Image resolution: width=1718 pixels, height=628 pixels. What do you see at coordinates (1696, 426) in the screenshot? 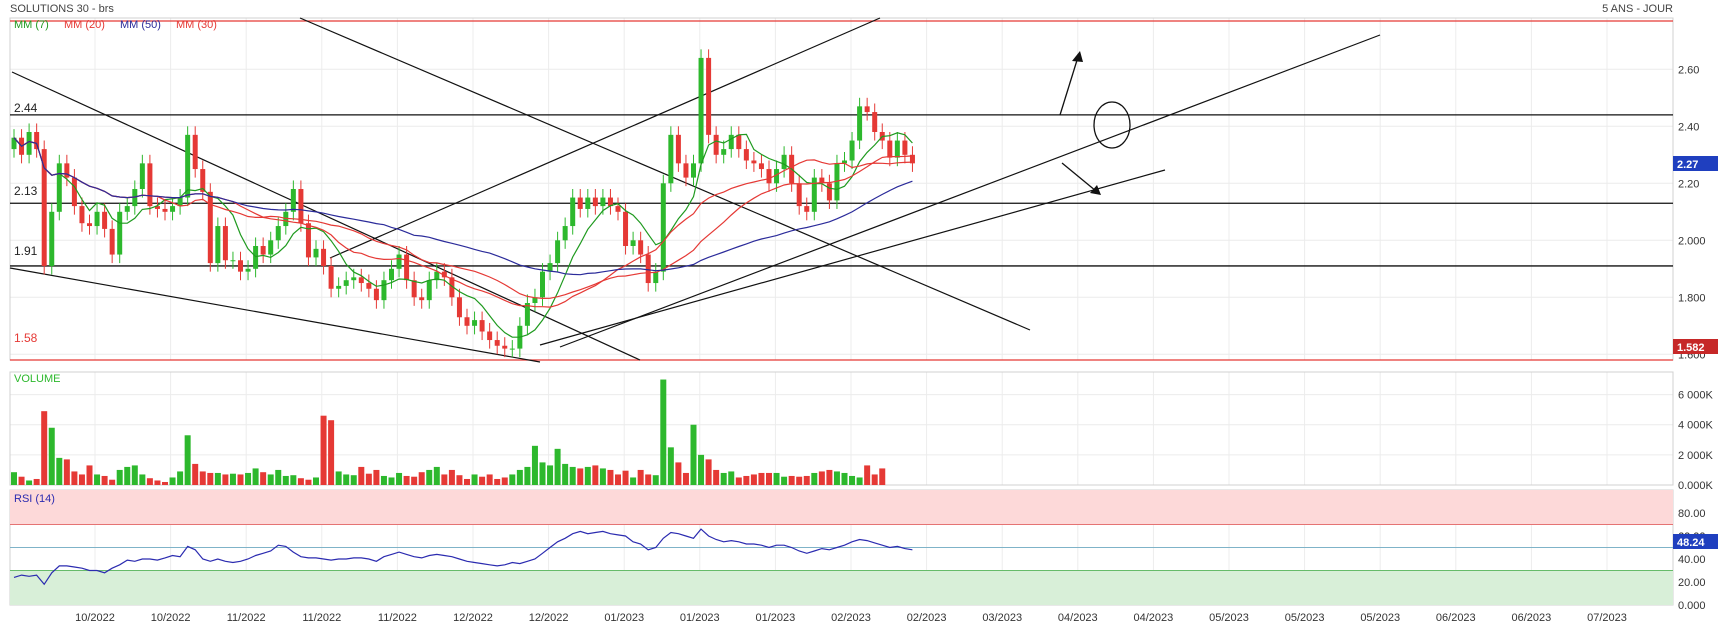
I see `volume-tick-label: 4 000K` at bounding box center [1696, 426].